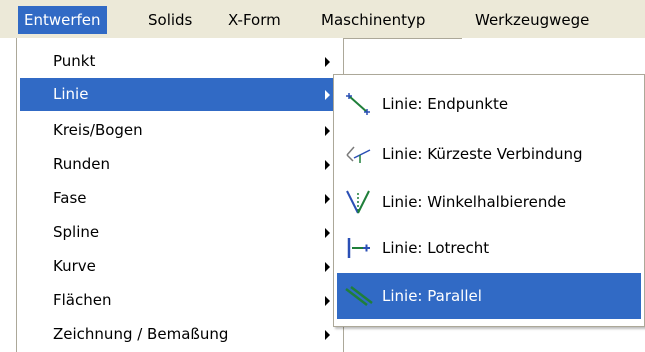  What do you see at coordinates (254, 20) in the screenshot?
I see `menu-x-form: X-Form` at bounding box center [254, 20].